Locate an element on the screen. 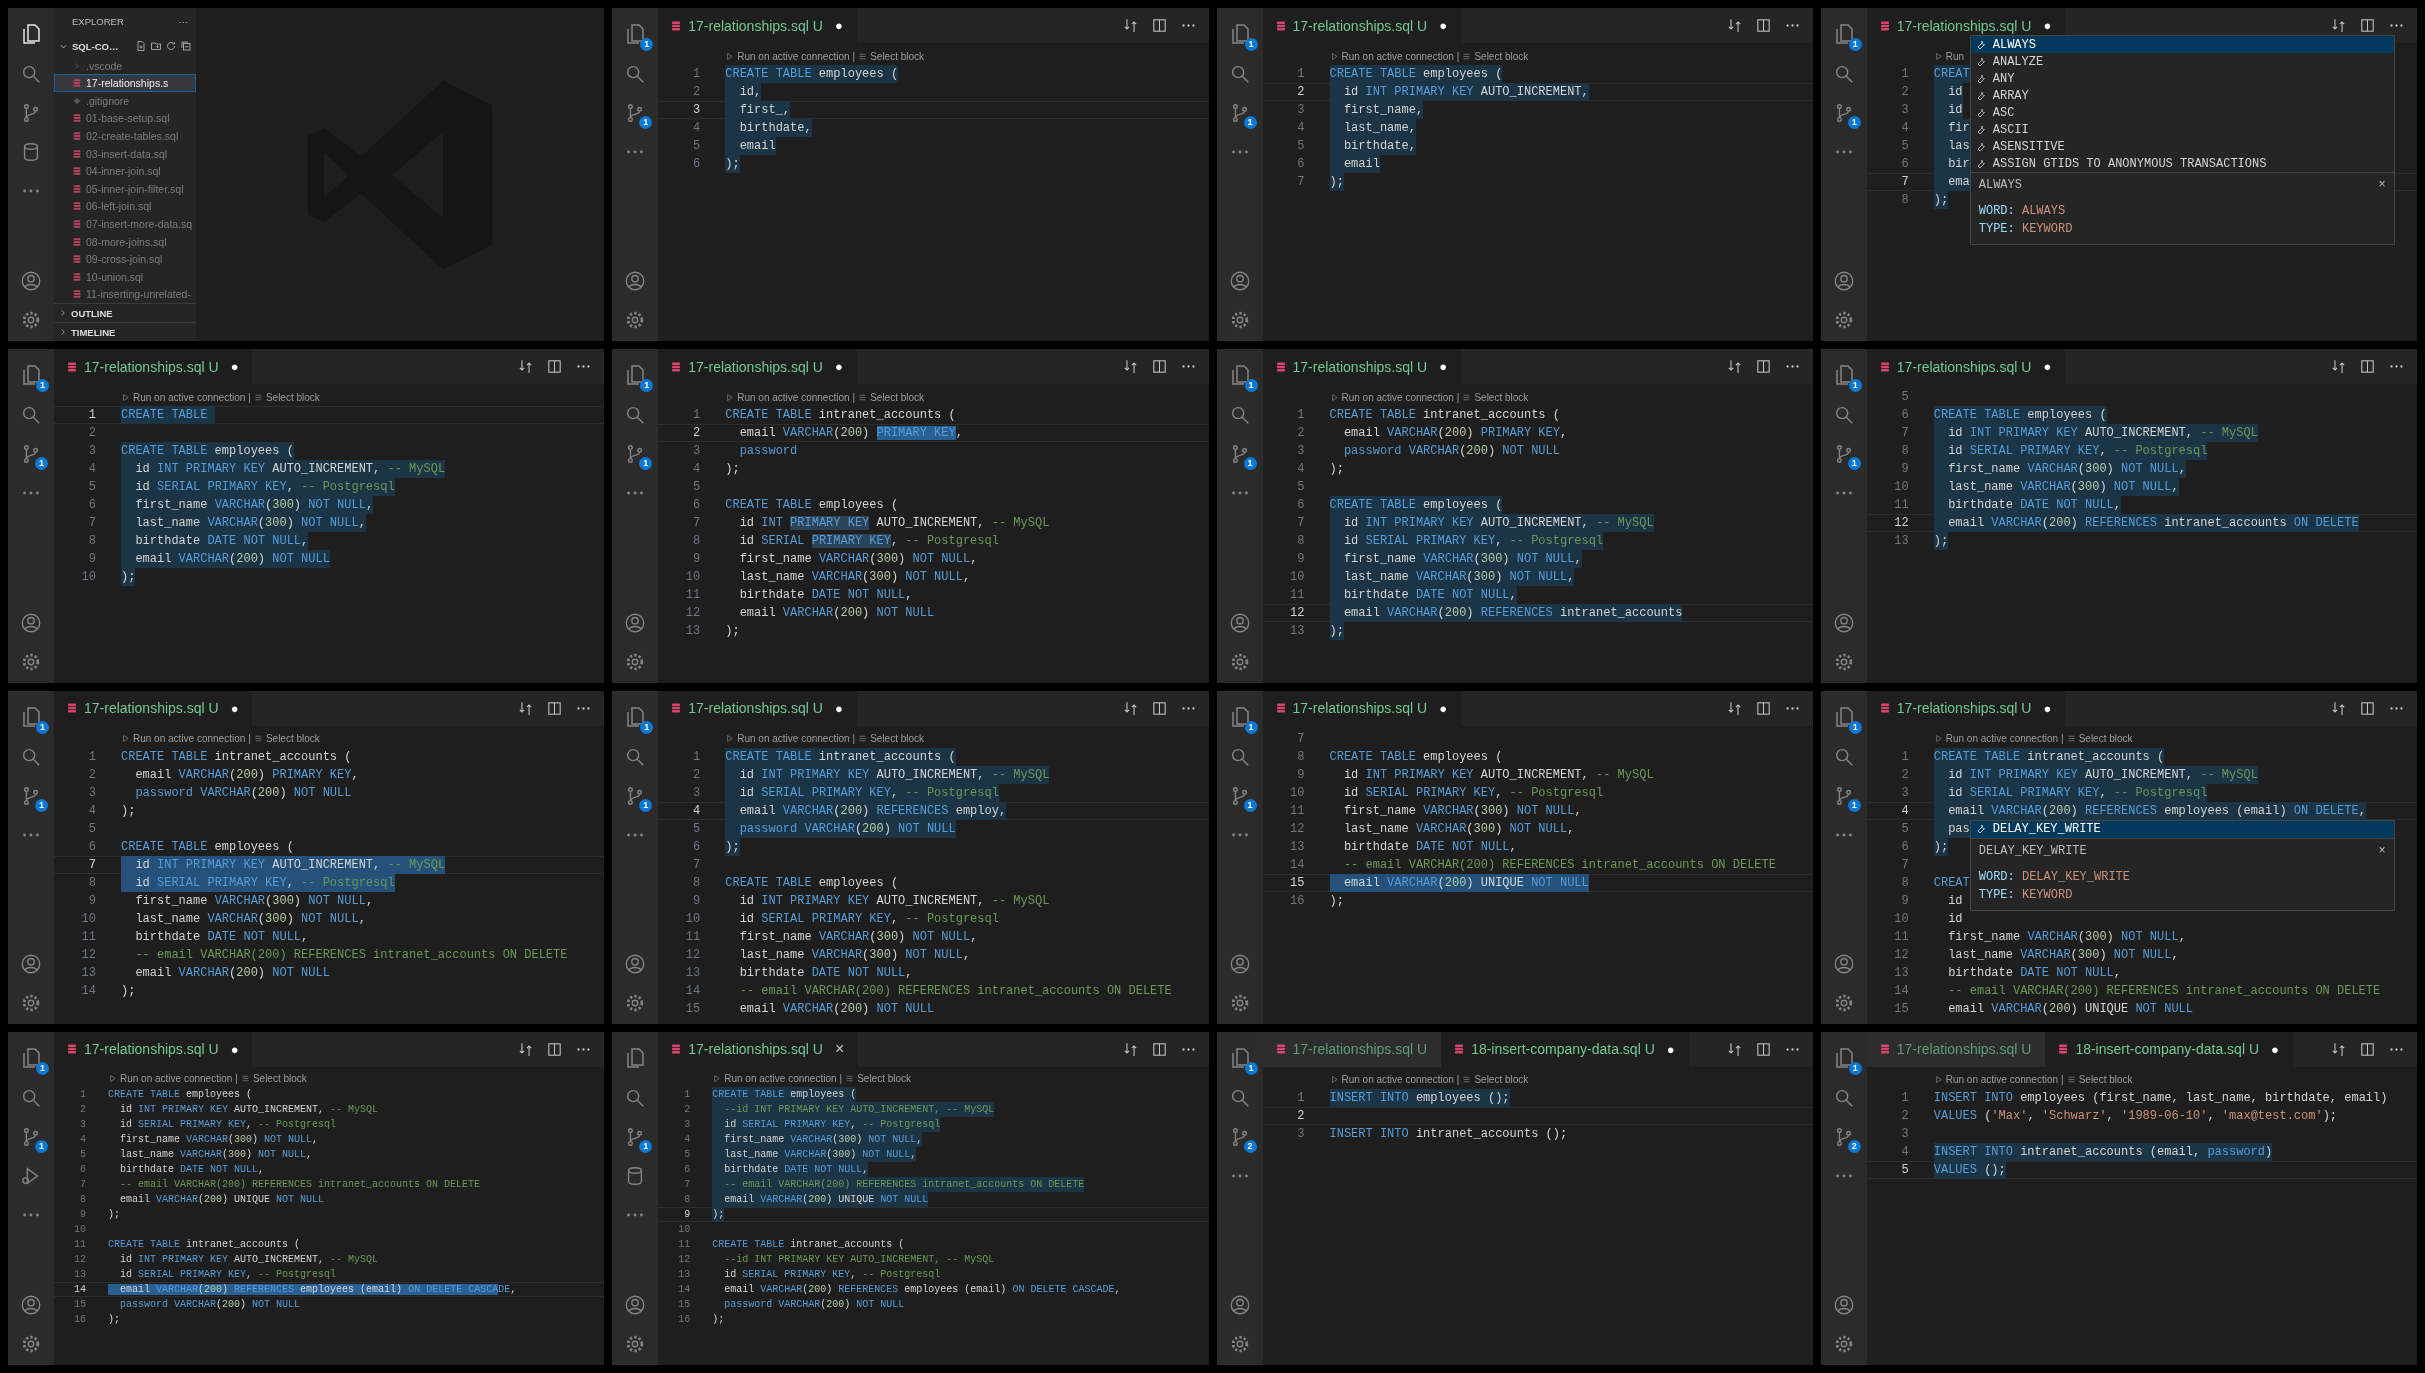 The image size is (2425, 1373). file-item: 09-cross-join.sql is located at coordinates (125, 259).